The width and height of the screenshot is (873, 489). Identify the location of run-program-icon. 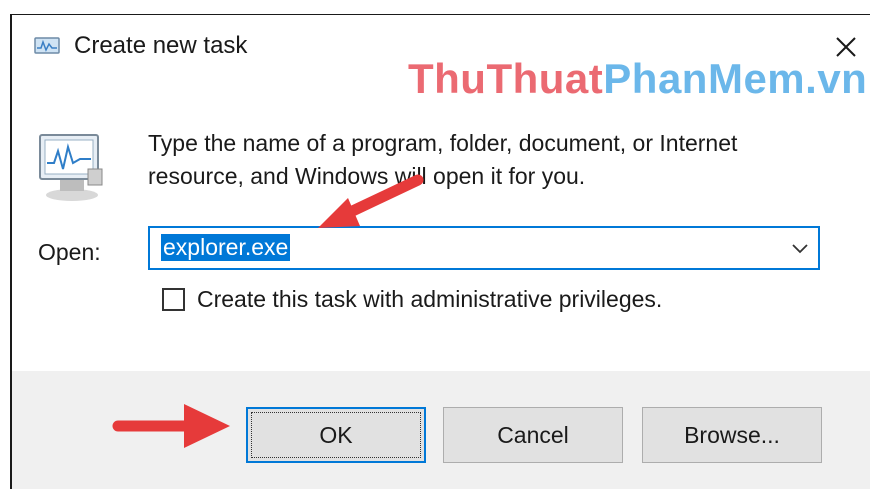
(71, 167).